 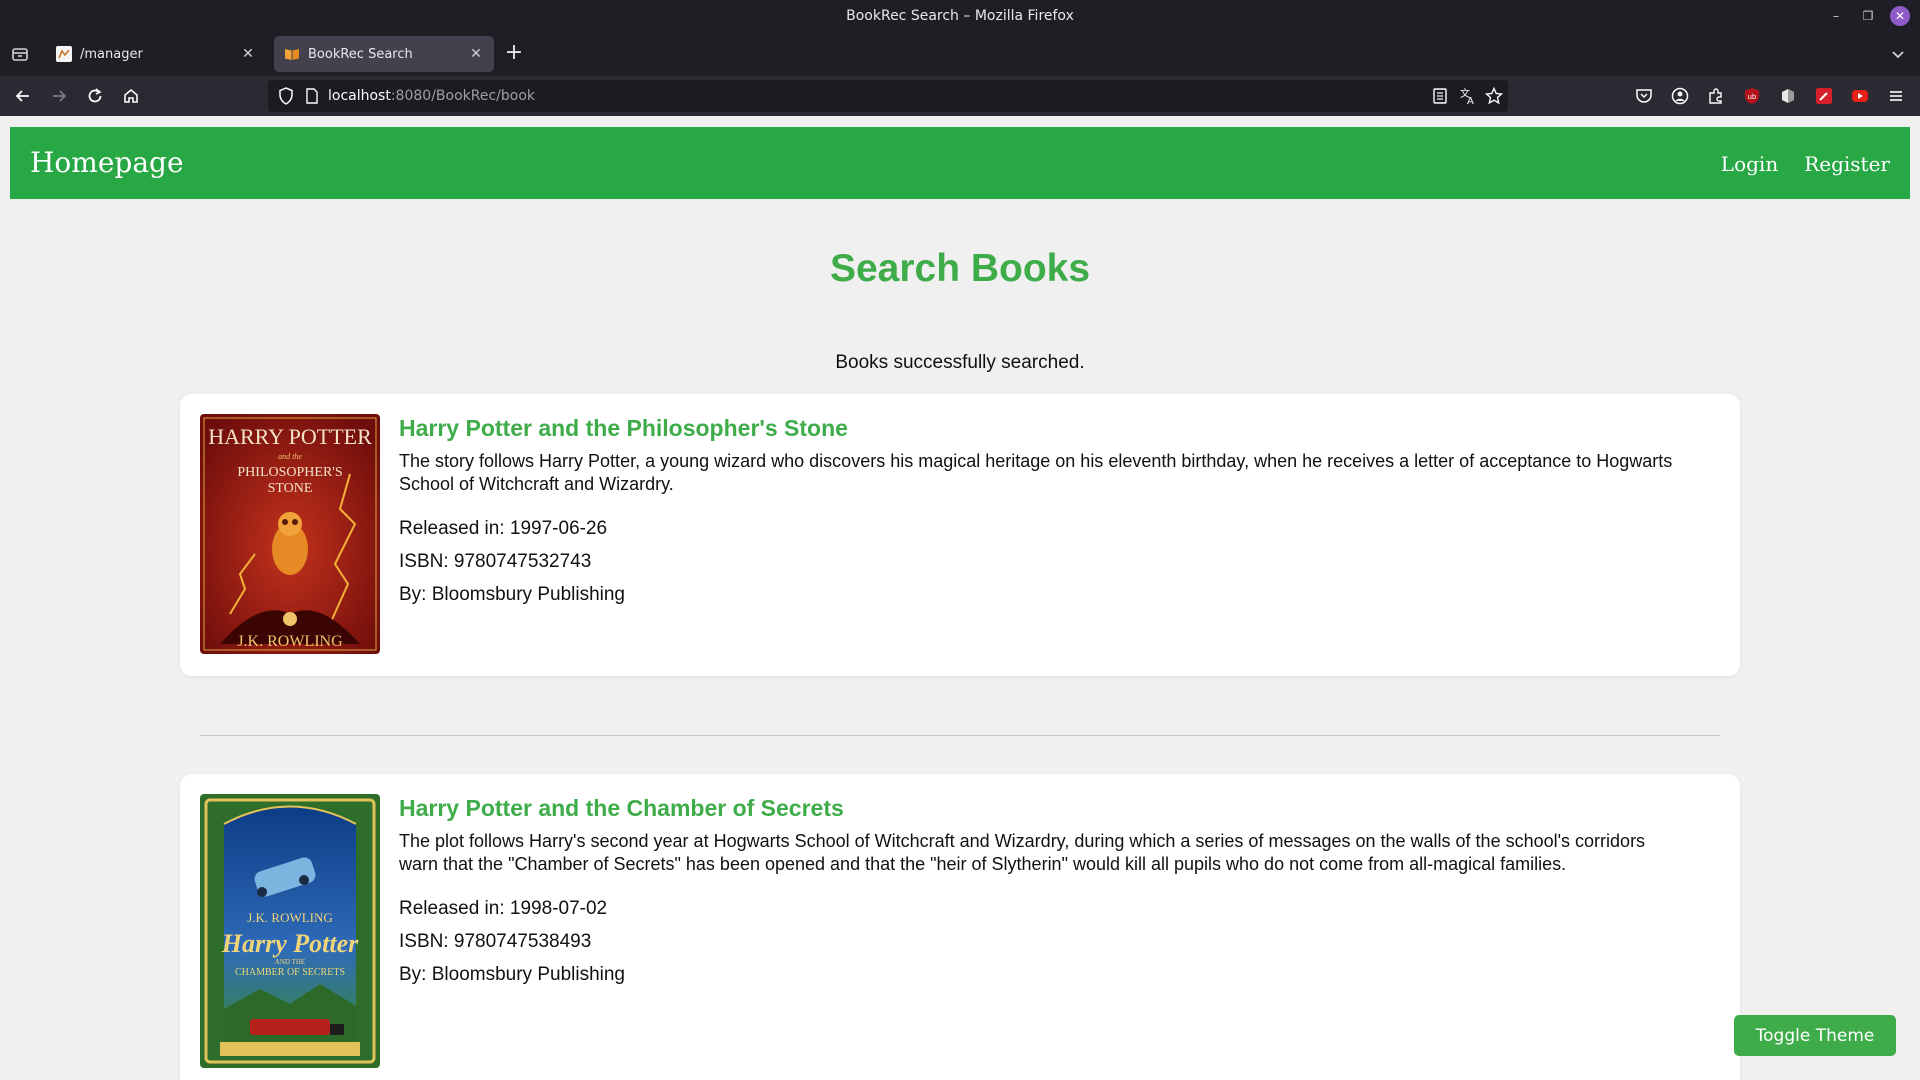 I want to click on youtube-extension-icon, so click(x=1860, y=96).